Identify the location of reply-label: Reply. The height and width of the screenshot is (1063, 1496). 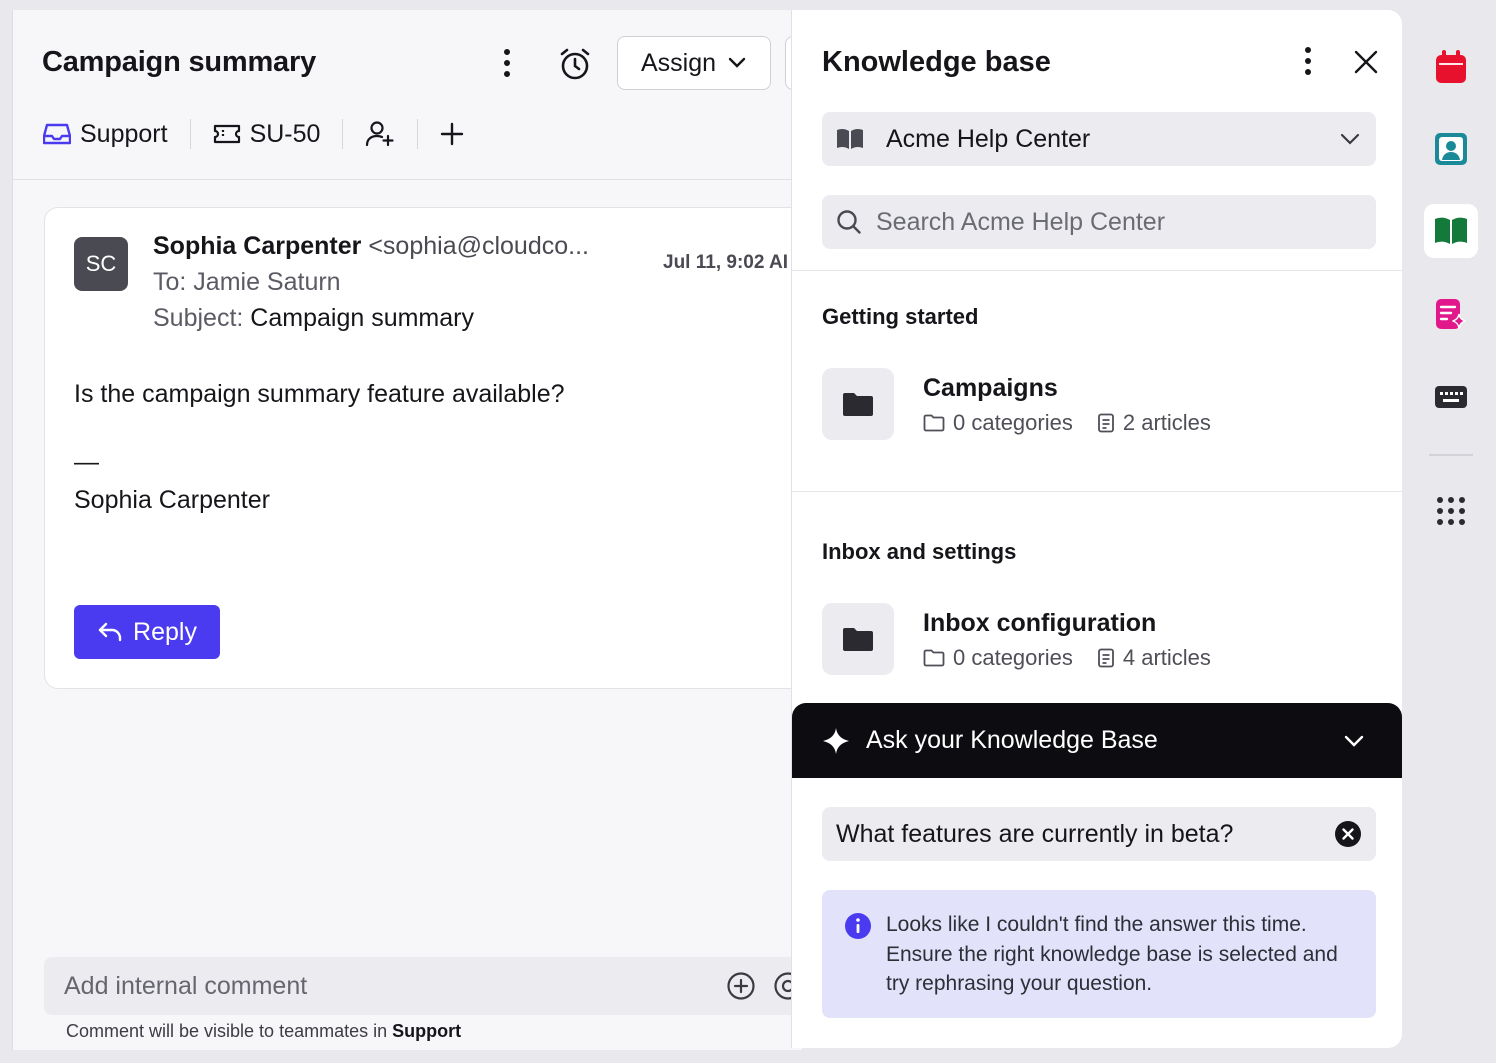
(165, 631).